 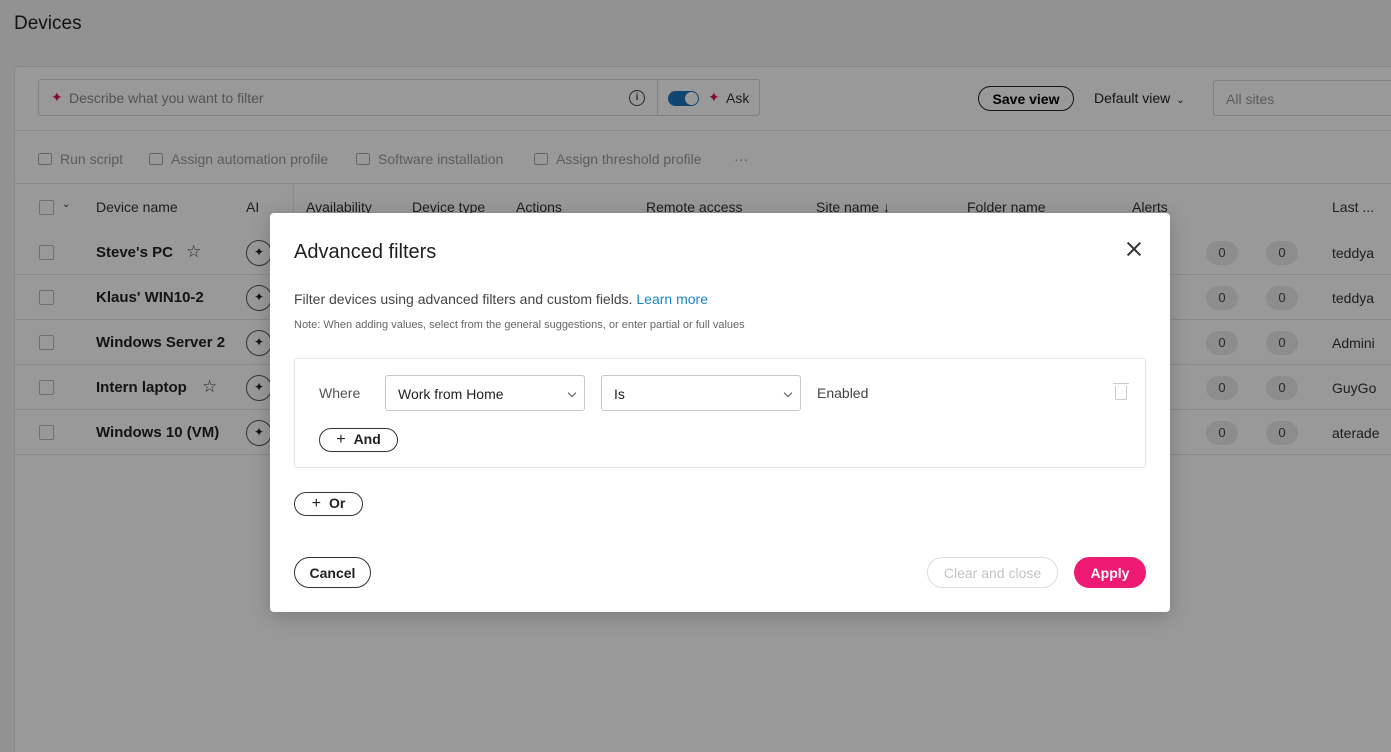 I want to click on condition-value: Enabled, so click(x=842, y=393).